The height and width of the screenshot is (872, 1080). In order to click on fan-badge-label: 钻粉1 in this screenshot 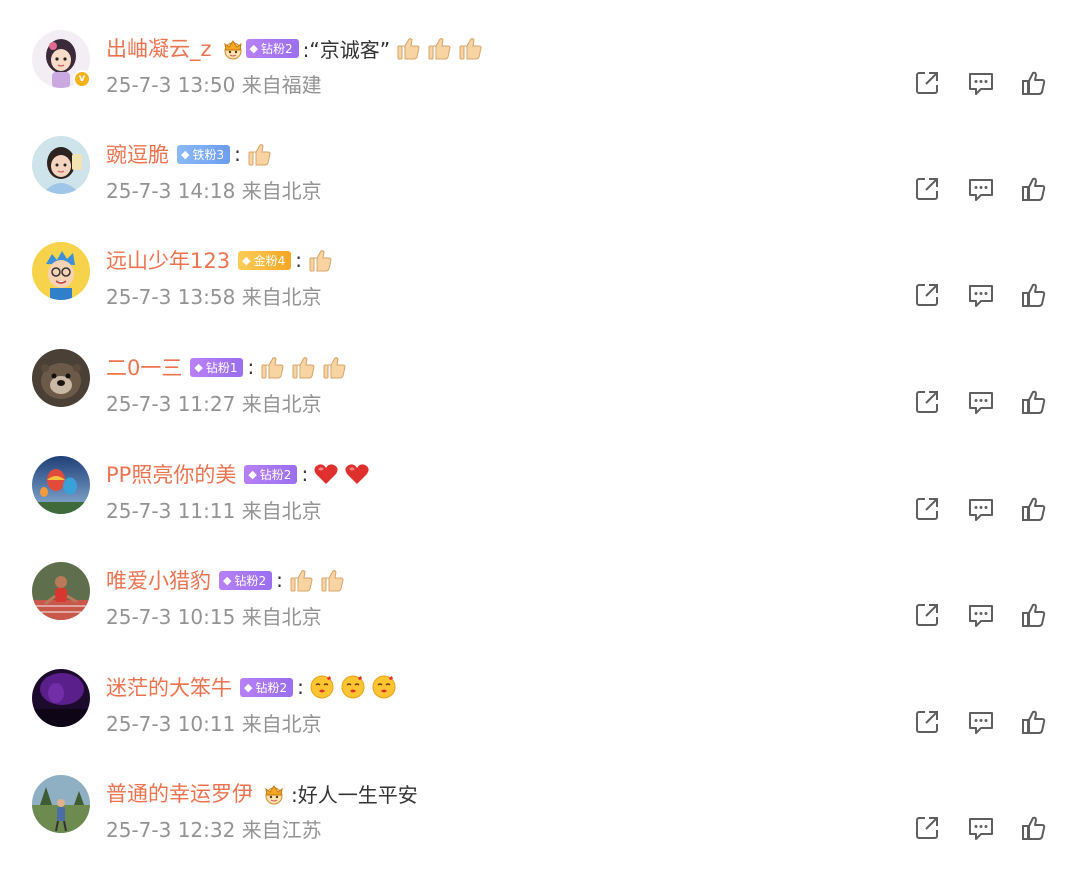, I will do `click(221, 367)`.